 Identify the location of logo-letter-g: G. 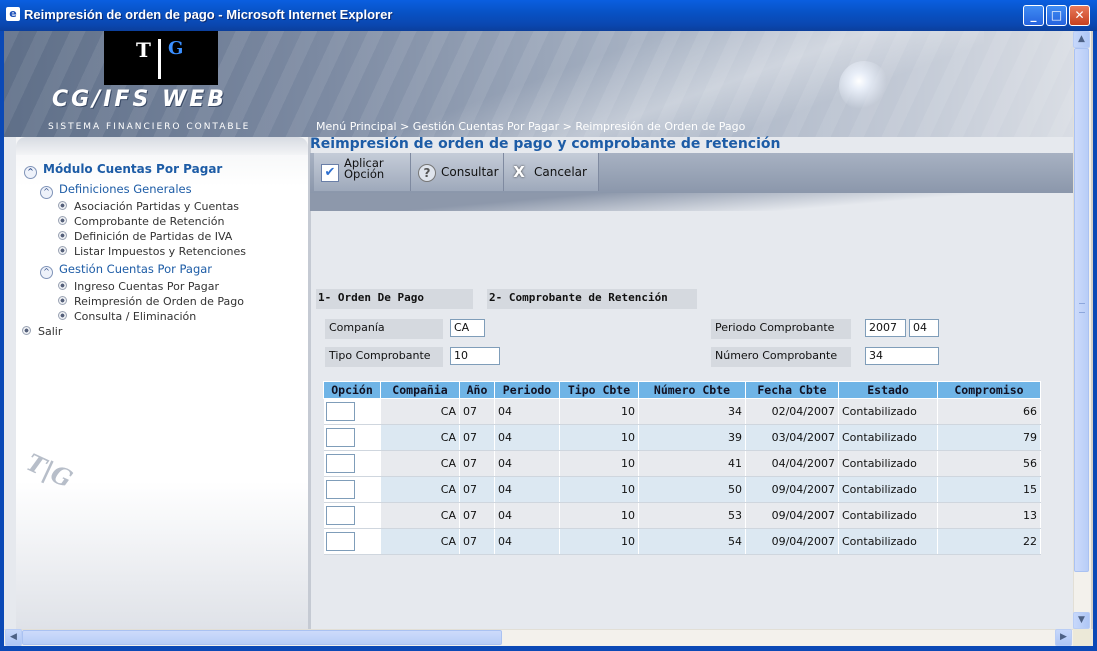
(176, 48).